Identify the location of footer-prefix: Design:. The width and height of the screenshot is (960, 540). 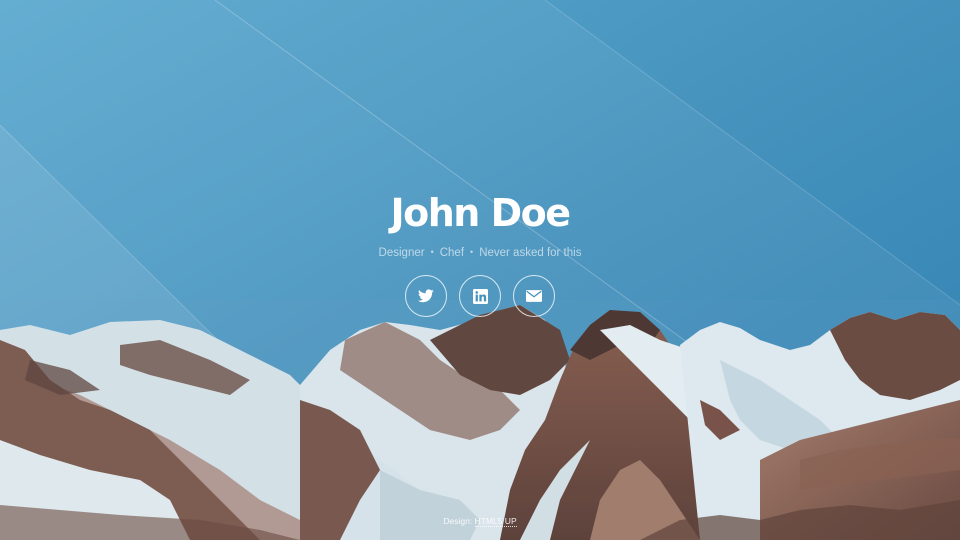
(458, 521).